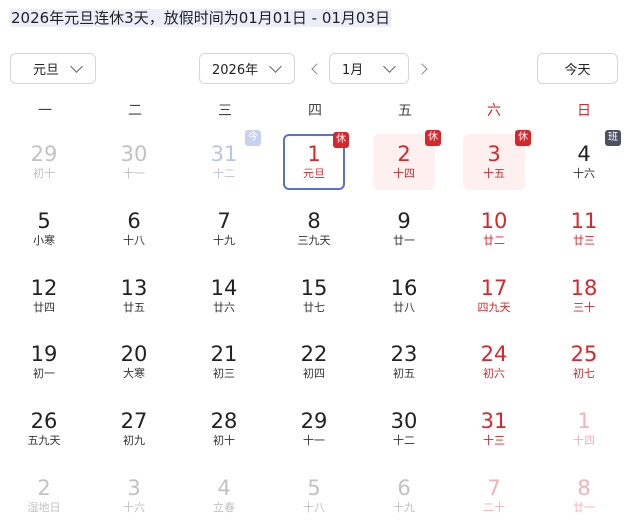  What do you see at coordinates (577, 68) in the screenshot?
I see `today-button: 今天` at bounding box center [577, 68].